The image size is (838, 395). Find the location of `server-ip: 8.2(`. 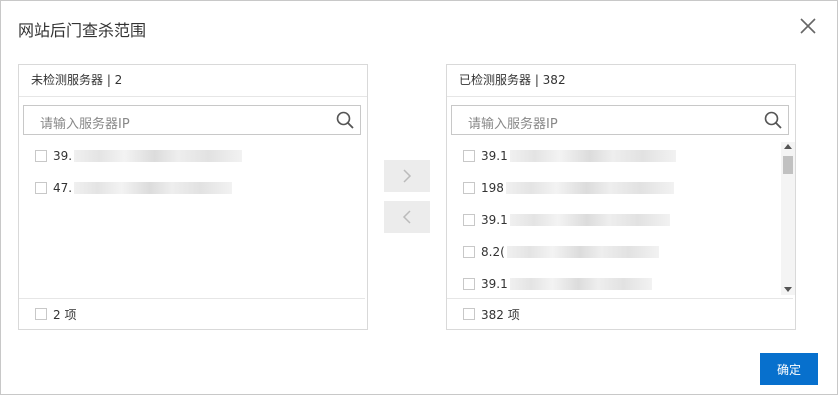

server-ip: 8.2( is located at coordinates (493, 252).